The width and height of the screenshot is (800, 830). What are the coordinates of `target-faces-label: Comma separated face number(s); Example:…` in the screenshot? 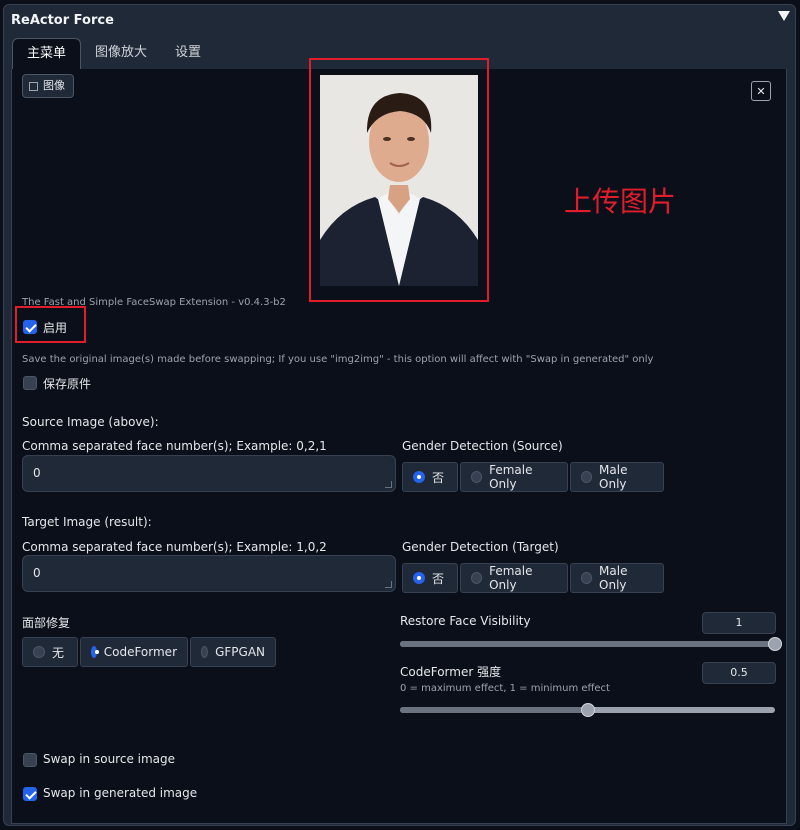 It's located at (174, 547).